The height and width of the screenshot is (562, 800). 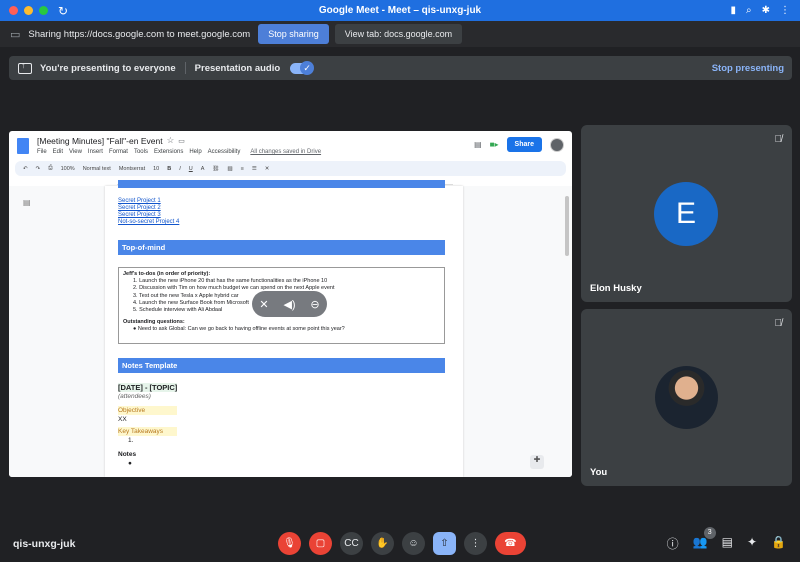 I want to click on menu-insert: Insert, so click(x=95, y=152).